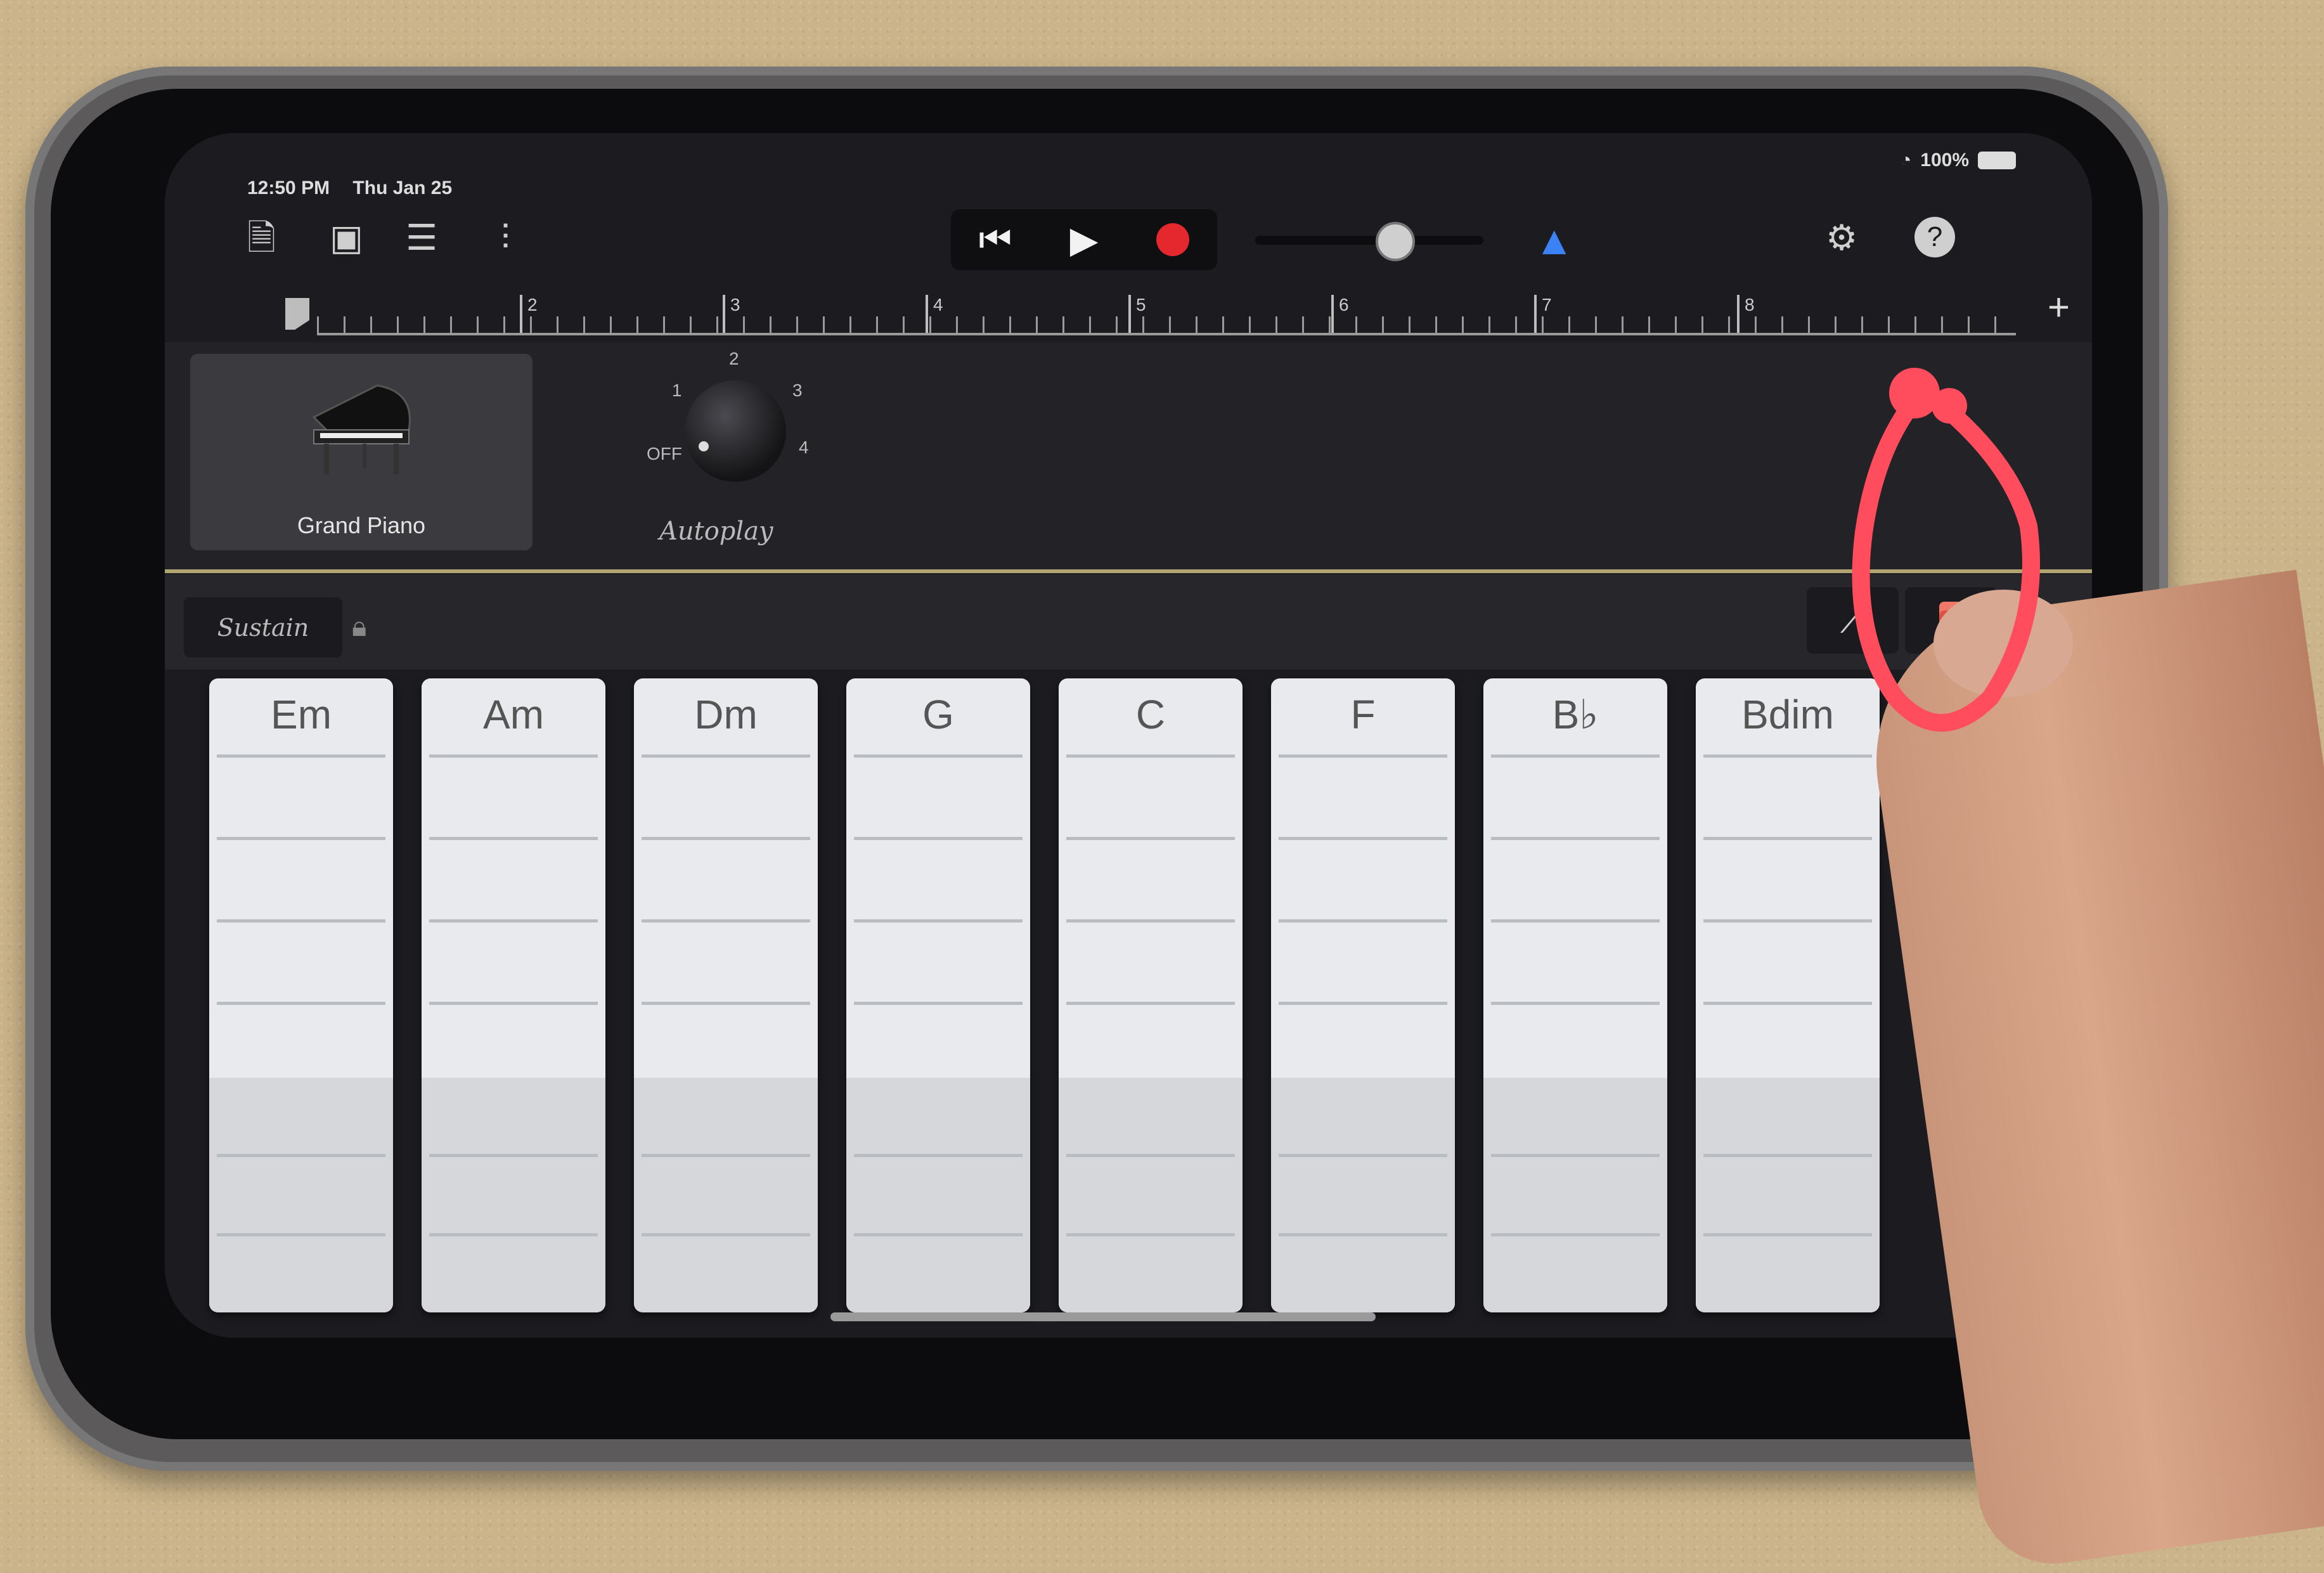  I want to click on settings-icon: ⚙, so click(1841, 238).